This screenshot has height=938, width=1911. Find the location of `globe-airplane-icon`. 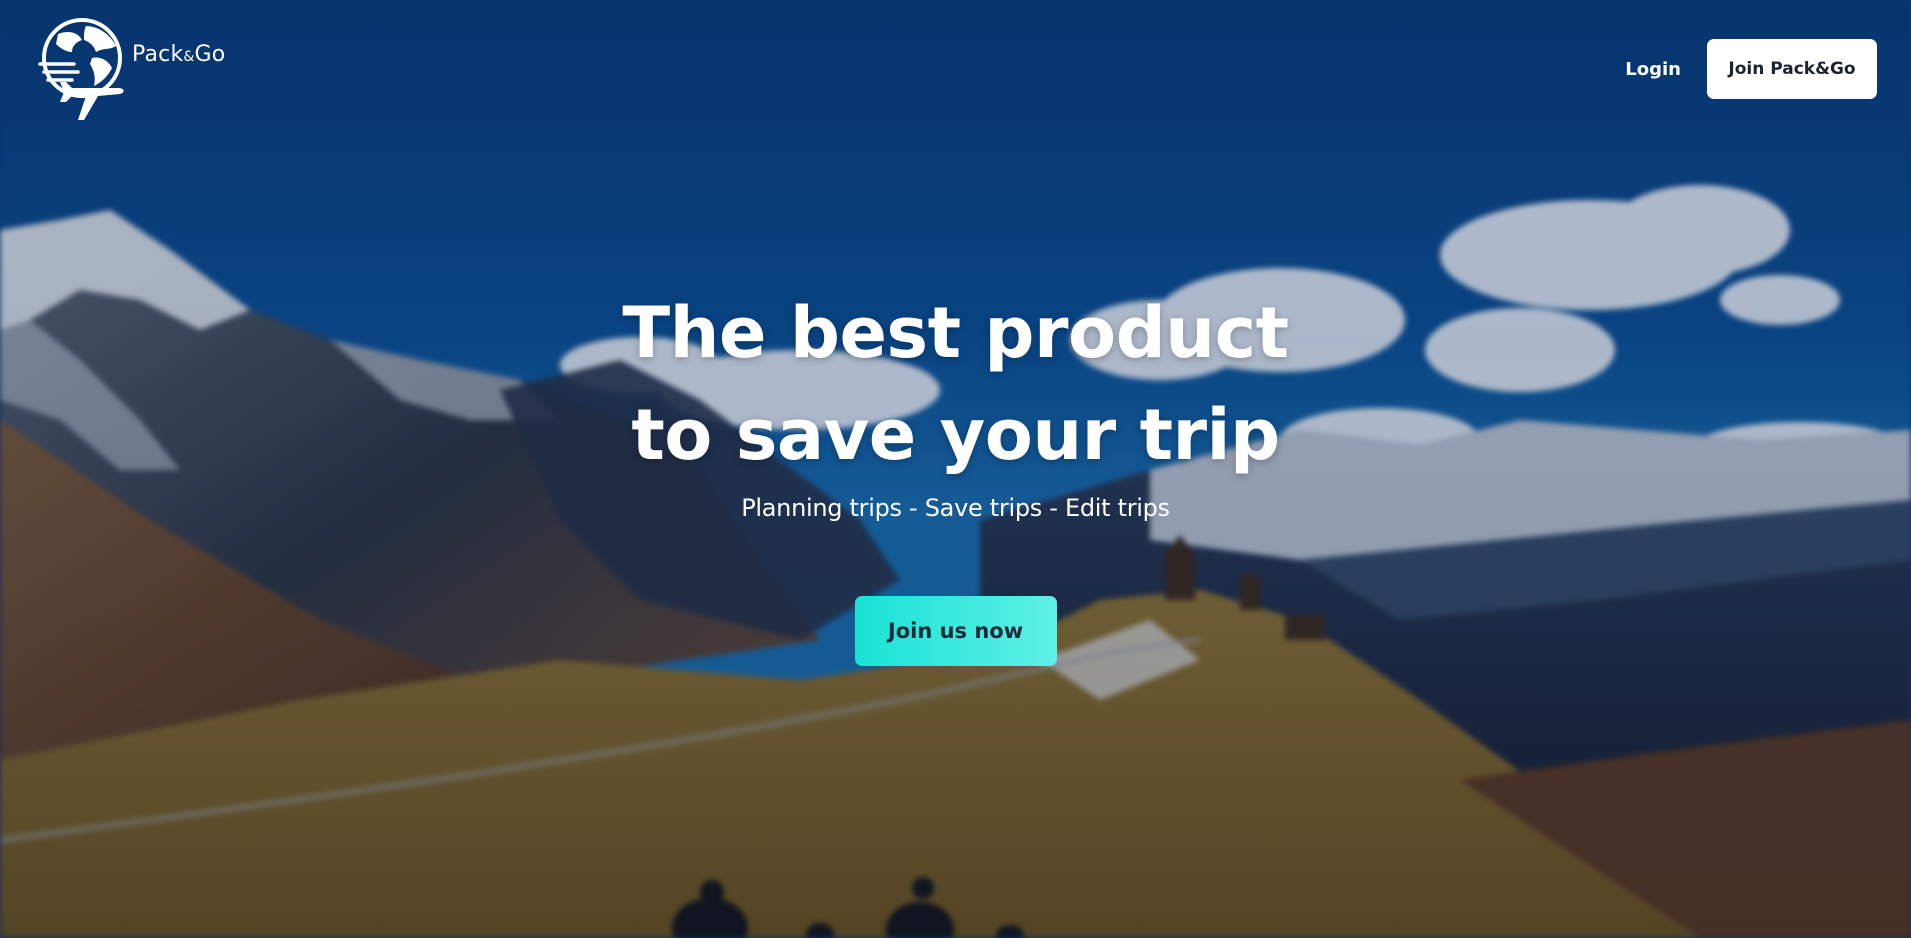

globe-airplane-icon is located at coordinates (81, 69).